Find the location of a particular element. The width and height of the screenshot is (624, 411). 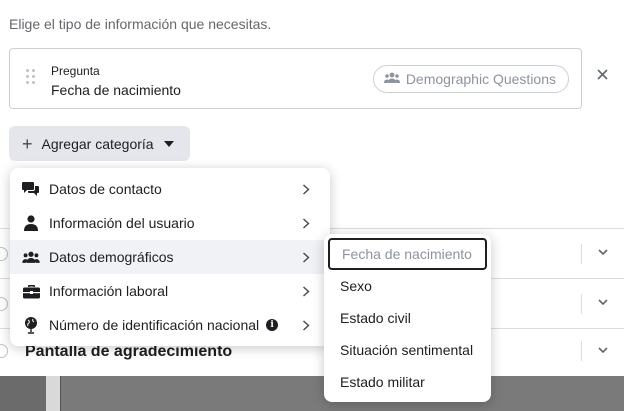

menu-item-label: Datos demográficos is located at coordinates (111, 257).